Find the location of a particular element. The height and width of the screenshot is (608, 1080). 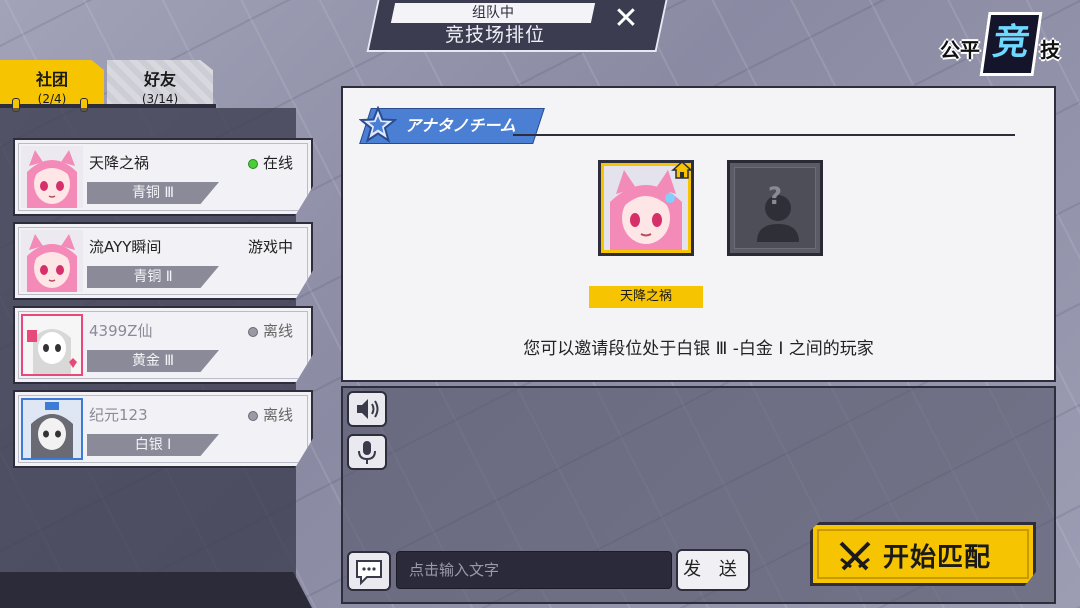

tab-friends-label: 好友 is located at coordinates (159, 79).